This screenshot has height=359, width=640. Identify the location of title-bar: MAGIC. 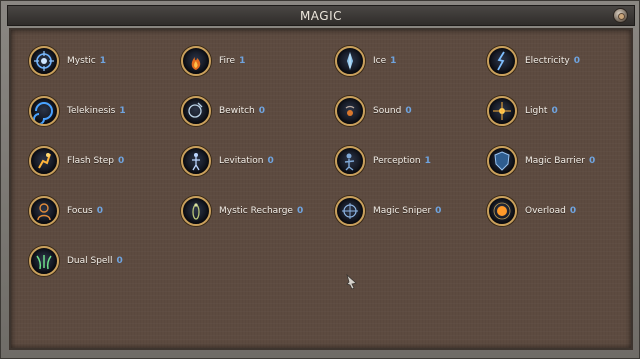
(321, 15).